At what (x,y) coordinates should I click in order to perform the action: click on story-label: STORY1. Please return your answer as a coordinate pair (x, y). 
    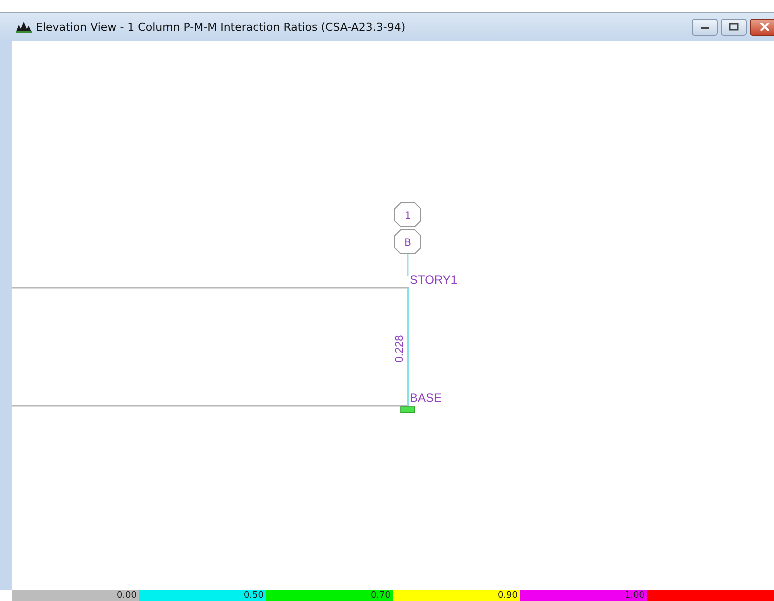
    Looking at the image, I should click on (434, 280).